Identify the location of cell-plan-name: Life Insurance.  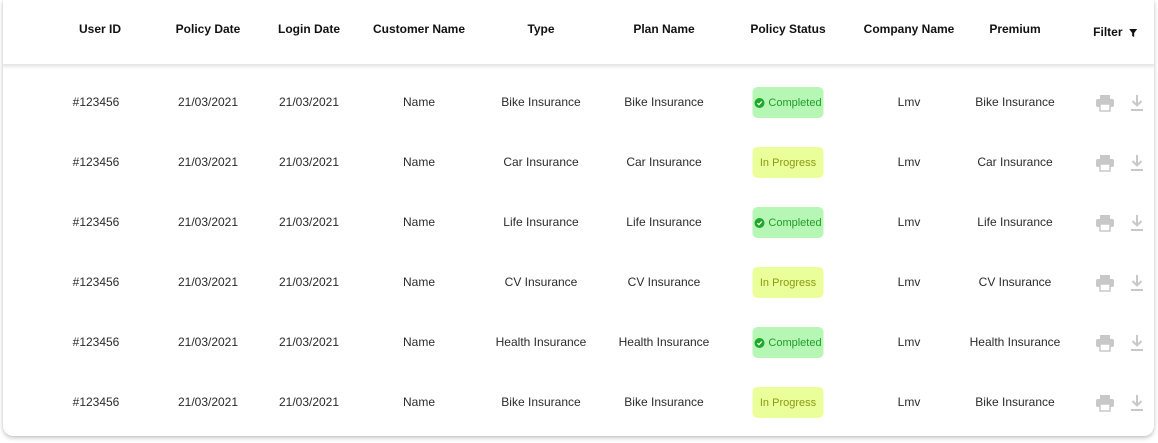
(664, 222).